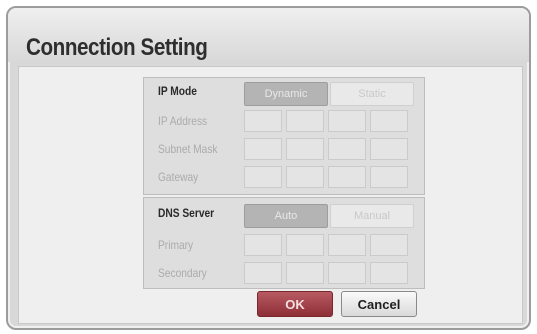  Describe the element at coordinates (286, 94) in the screenshot. I see `ip-mode-dynamic-button: Dynamic` at that location.